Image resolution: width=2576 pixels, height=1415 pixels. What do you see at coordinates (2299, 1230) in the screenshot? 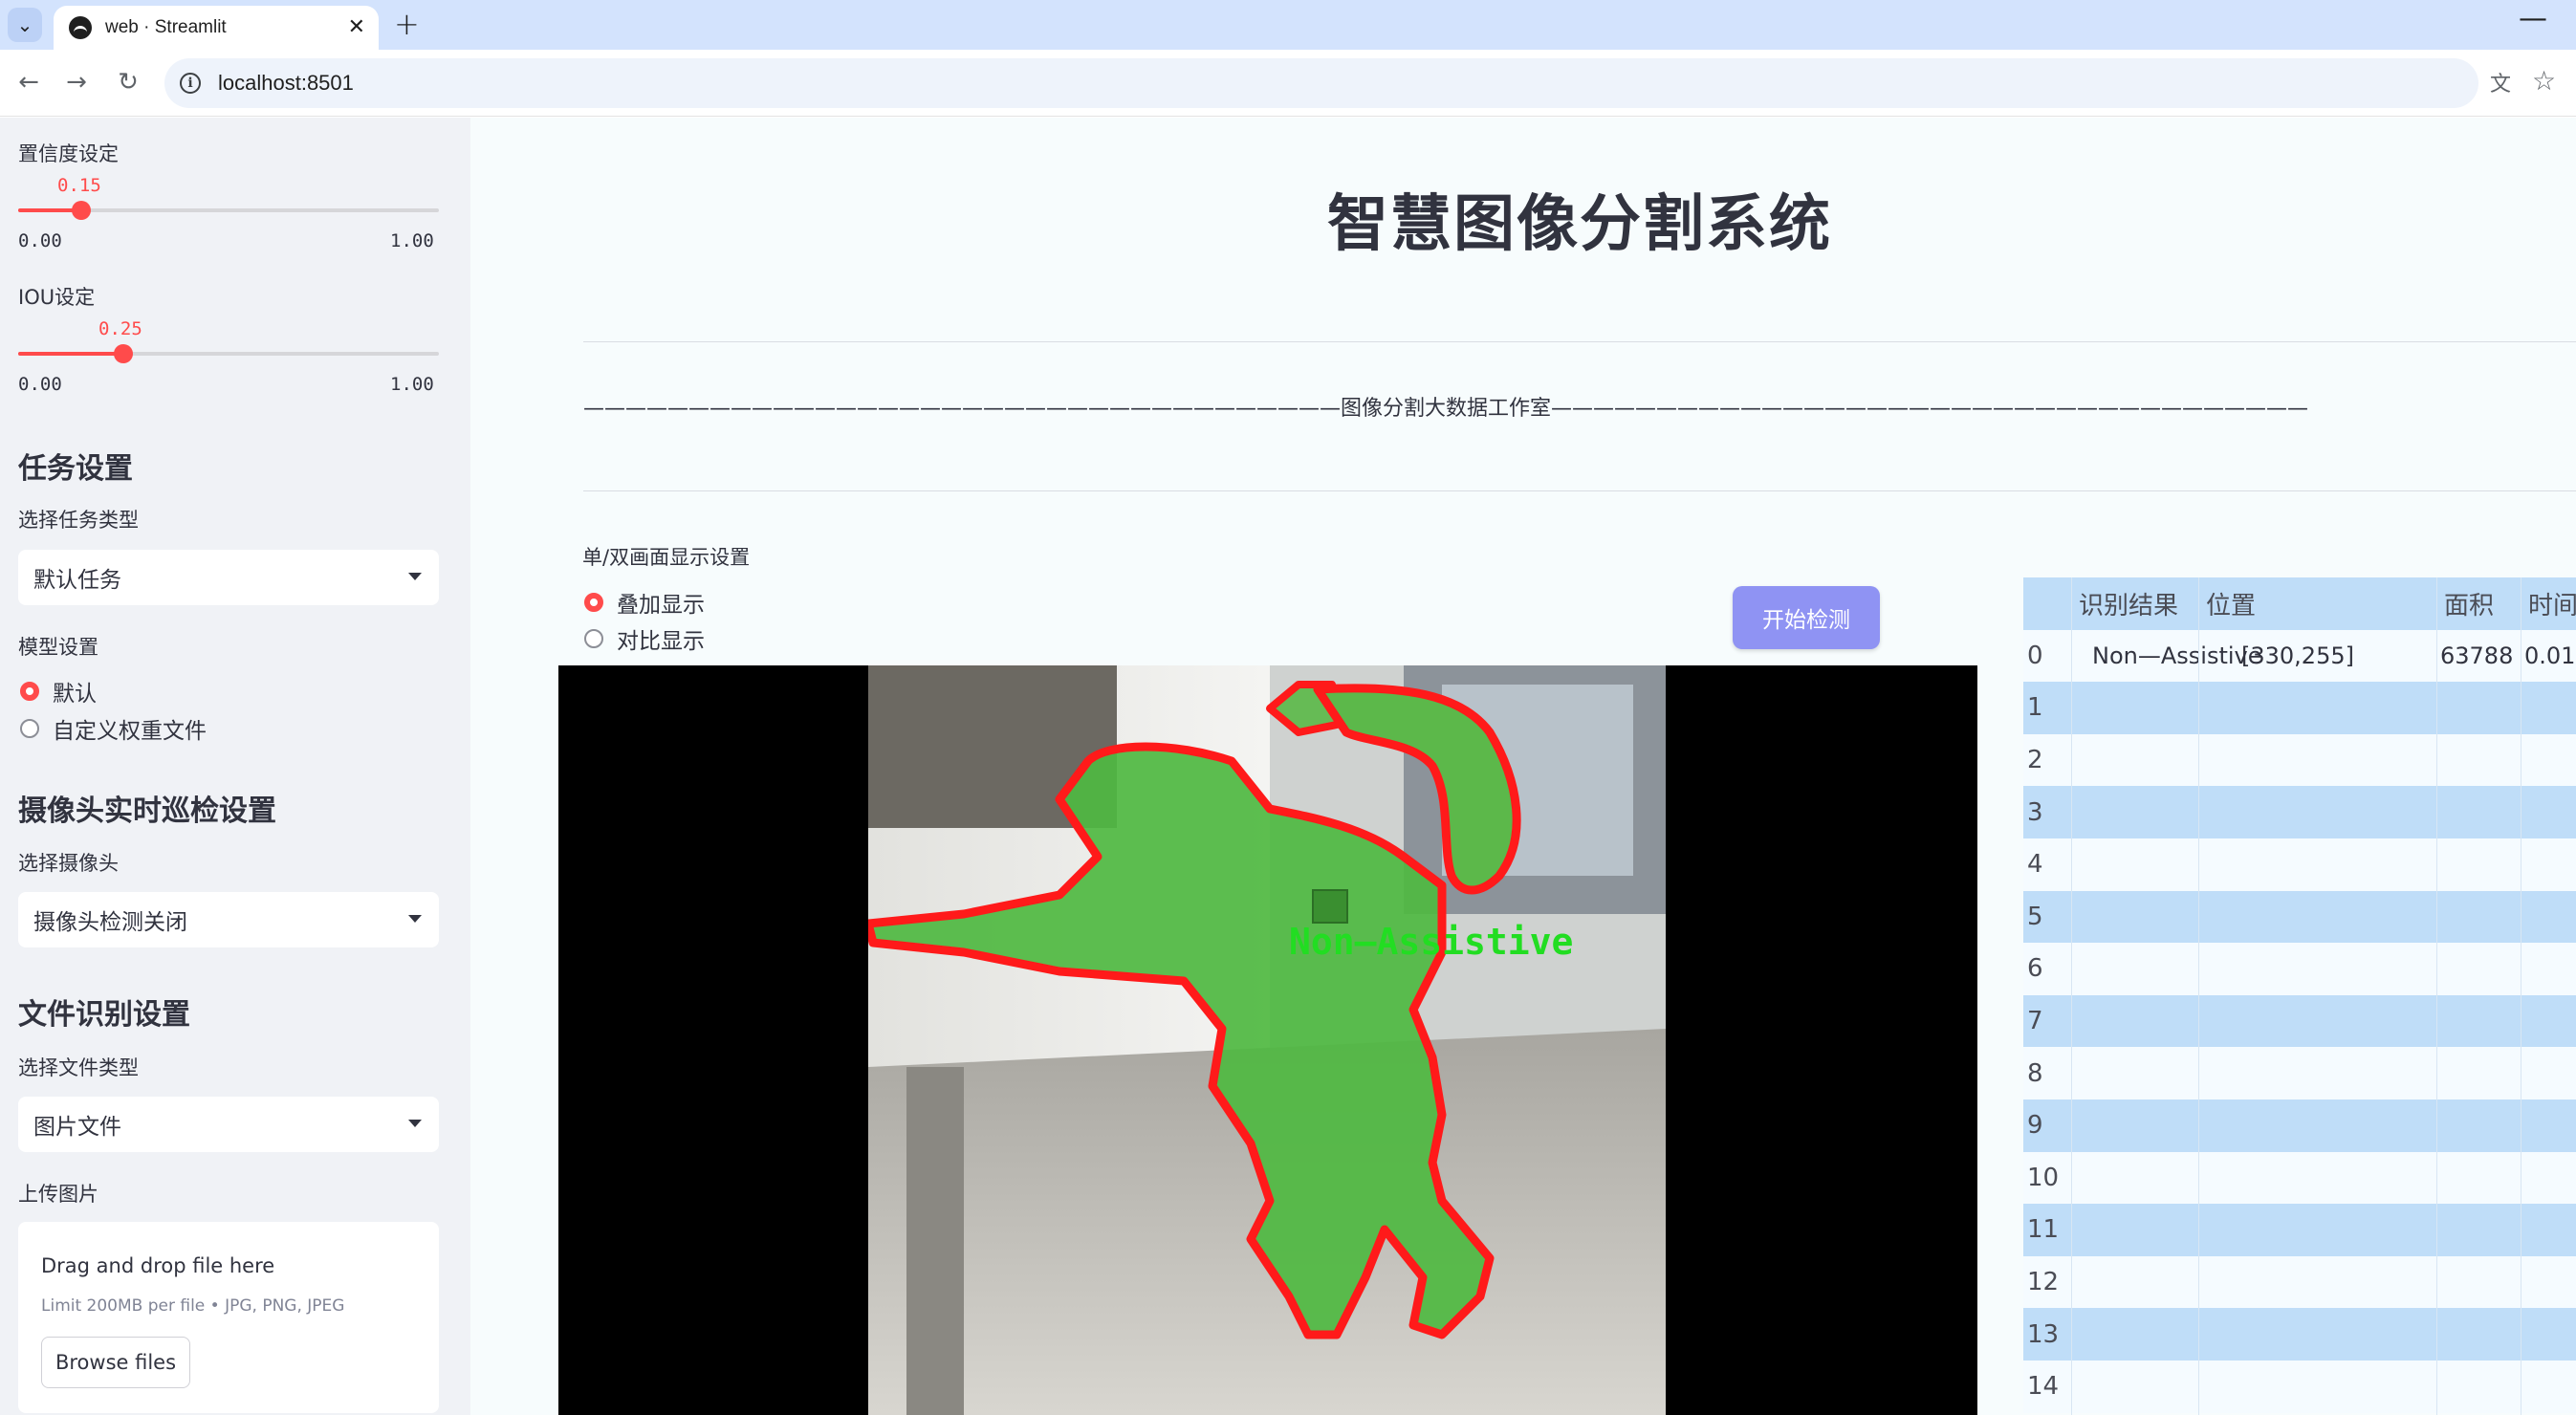
I see `table-row: 11` at bounding box center [2299, 1230].